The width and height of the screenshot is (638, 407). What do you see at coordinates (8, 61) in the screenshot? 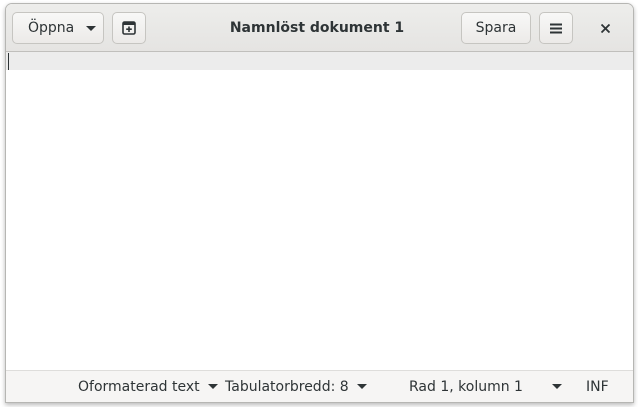
I see `text-cursor` at bounding box center [8, 61].